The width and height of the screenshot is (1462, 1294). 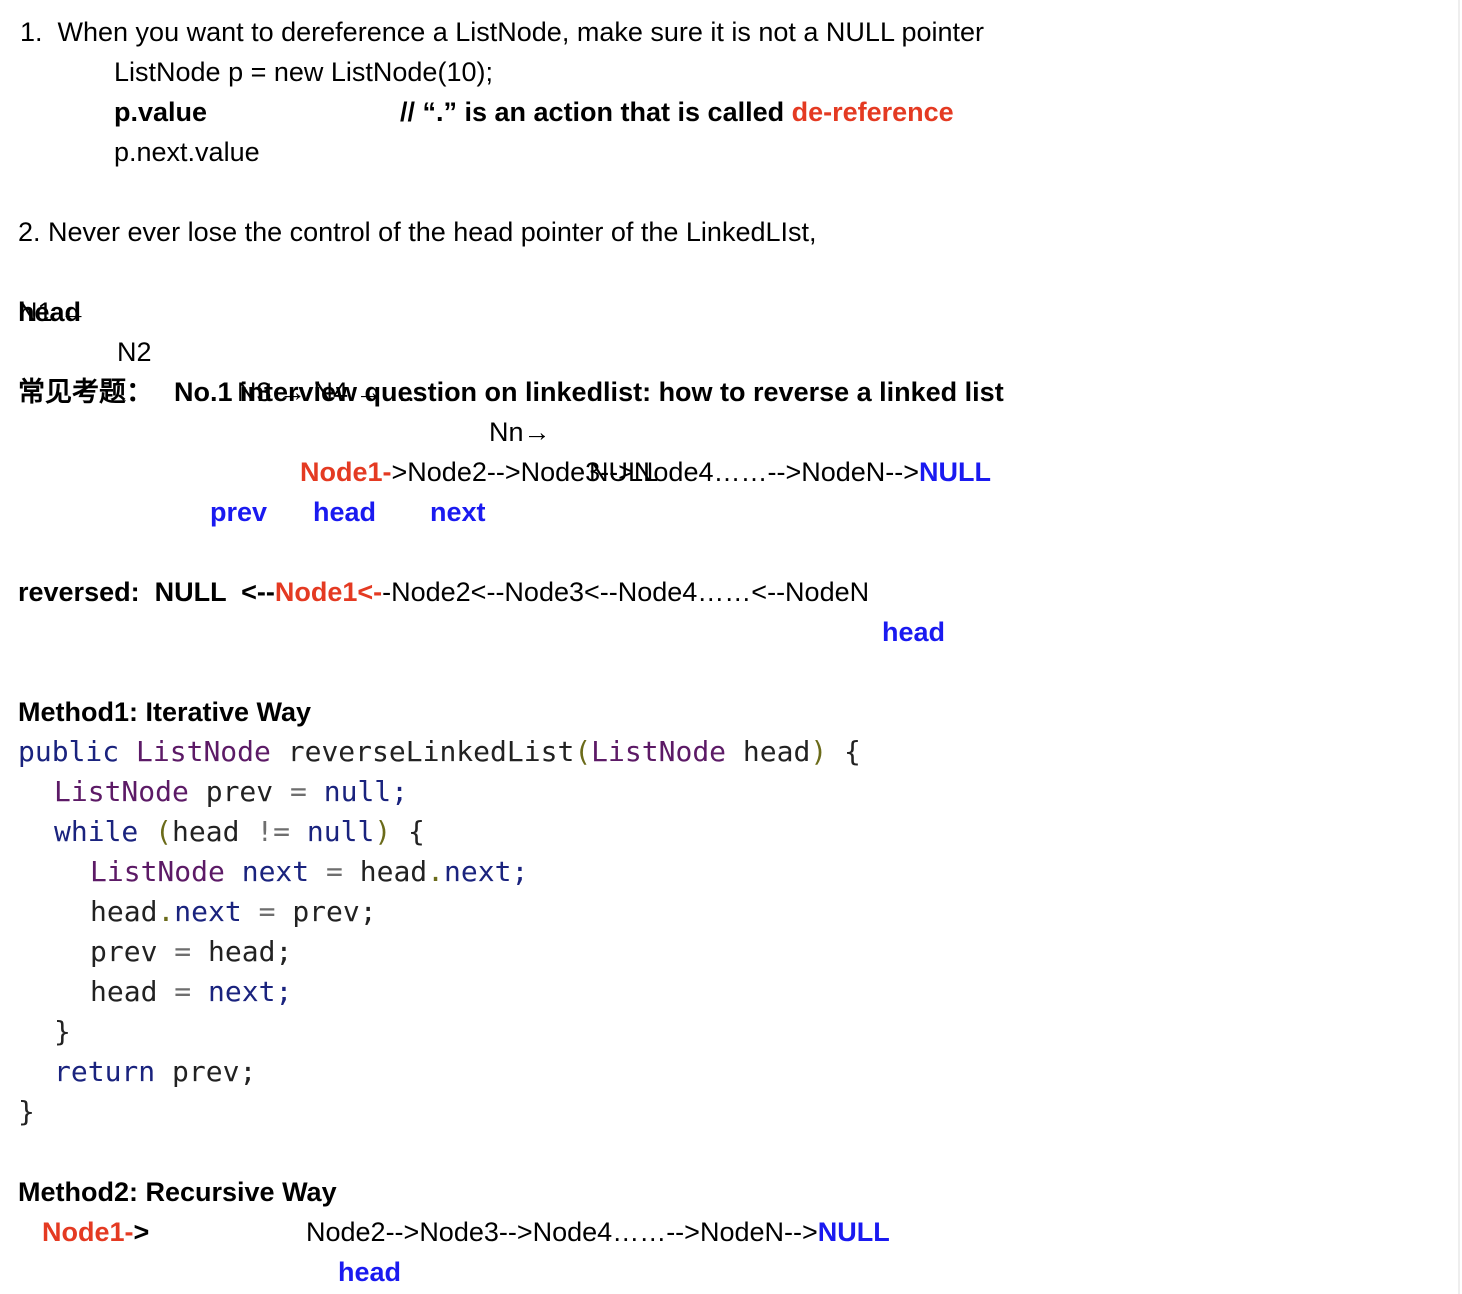 I want to click on function-name: reverseLinkedList, so click(x=431, y=751).